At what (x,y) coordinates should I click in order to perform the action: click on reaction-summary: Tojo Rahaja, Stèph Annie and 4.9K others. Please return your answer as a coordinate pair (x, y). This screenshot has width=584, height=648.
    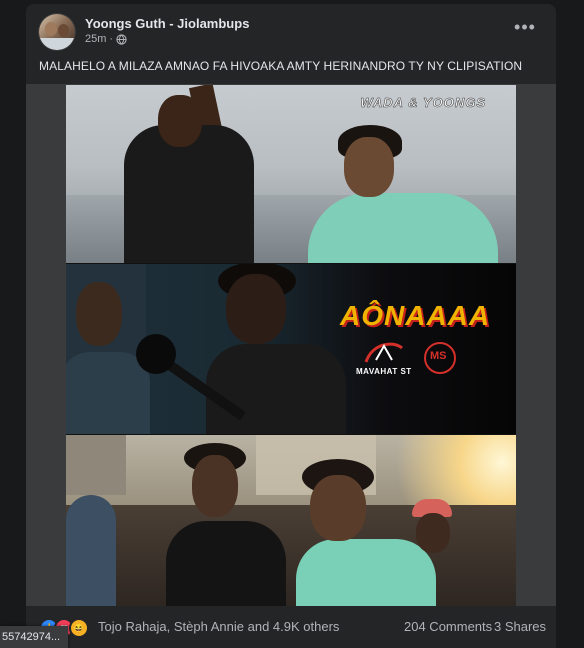
    Looking at the image, I should click on (218, 626).